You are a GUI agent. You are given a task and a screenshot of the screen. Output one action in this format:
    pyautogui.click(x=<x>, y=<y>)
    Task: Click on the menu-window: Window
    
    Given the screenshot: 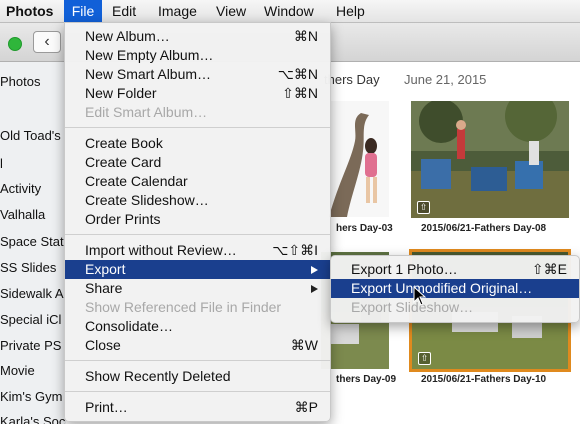 What is the action you would take?
    pyautogui.click(x=289, y=11)
    